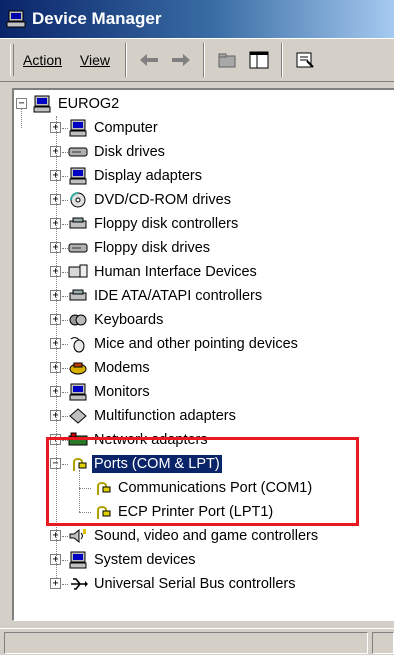 Image resolution: width=394 pixels, height=655 pixels. What do you see at coordinates (129, 320) in the screenshot?
I see `tree-node-keyboards-label: Keyboards` at bounding box center [129, 320].